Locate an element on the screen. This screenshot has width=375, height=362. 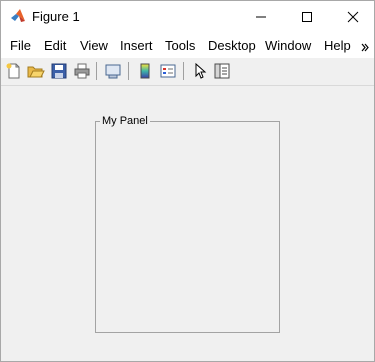
arrow-pointer-icon is located at coordinates (201, 70).